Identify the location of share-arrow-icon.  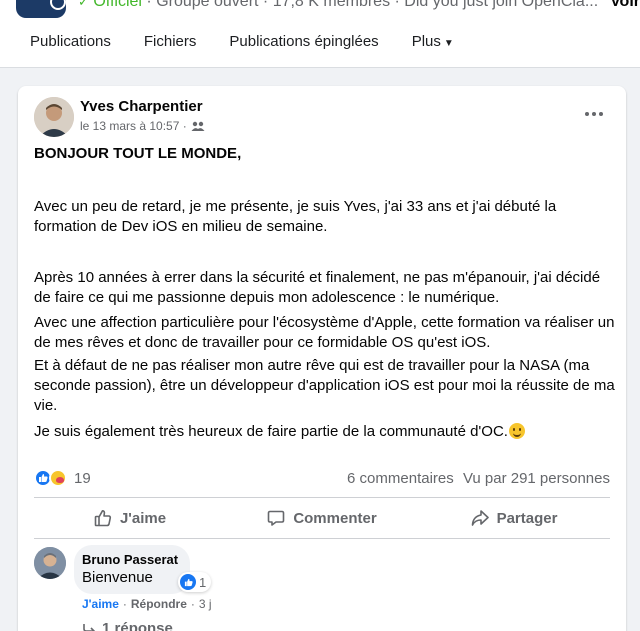
(480, 518).